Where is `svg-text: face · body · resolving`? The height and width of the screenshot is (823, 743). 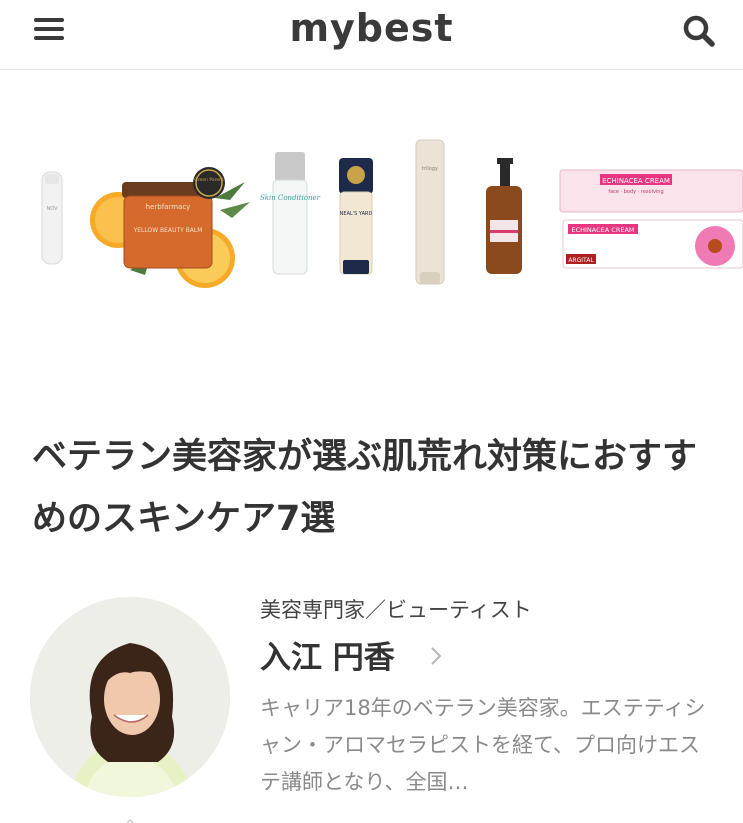
svg-text: face · body · resolving is located at coordinates (635, 192).